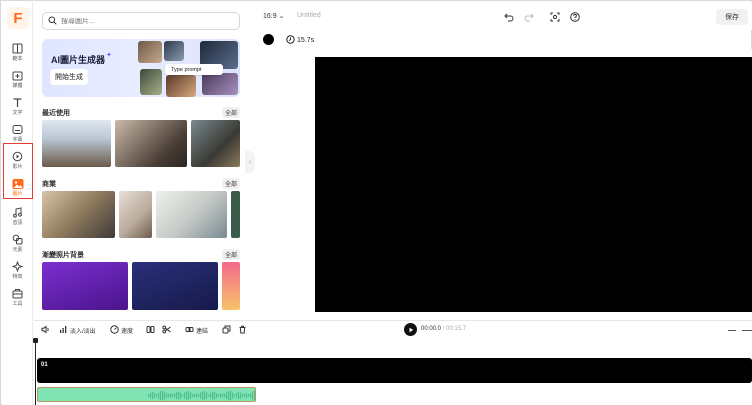  I want to click on link-button: 連結, so click(196, 330).